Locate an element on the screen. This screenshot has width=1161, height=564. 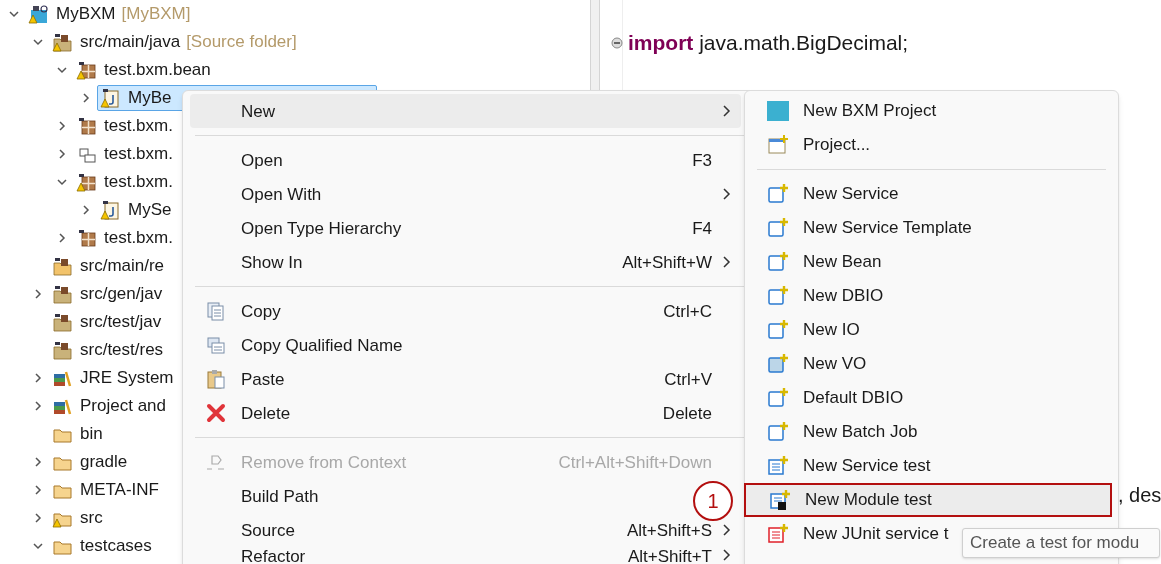
window-icon is located at coordinates (777, 145).